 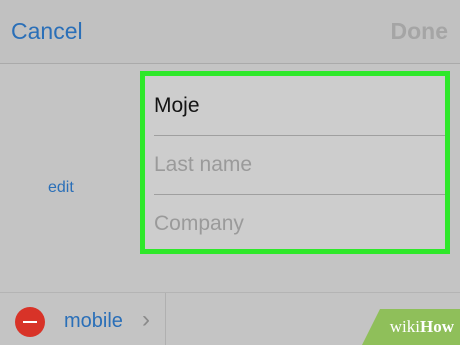 I want to click on watermark-how-text: How, so click(x=437, y=326).